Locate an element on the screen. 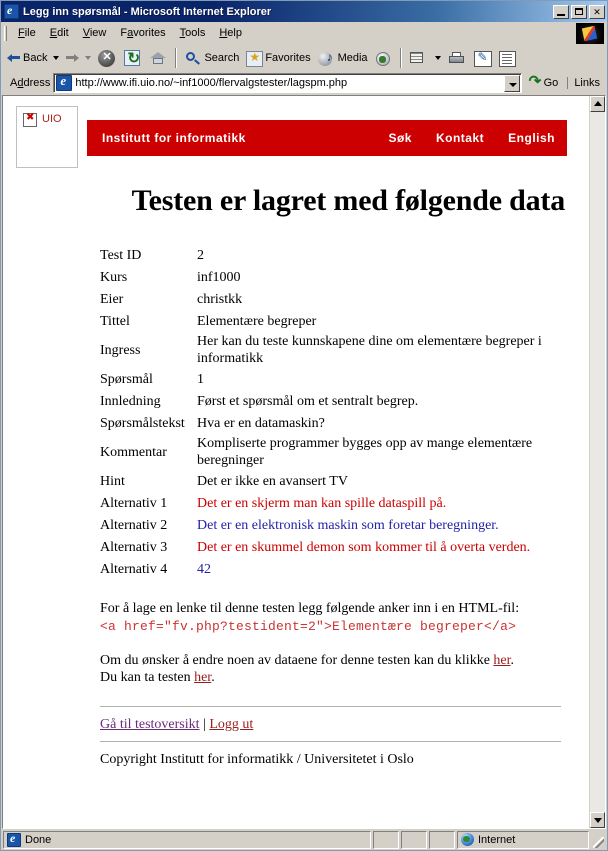 The image size is (608, 851). arrow-left-icon is located at coordinates (14, 58).